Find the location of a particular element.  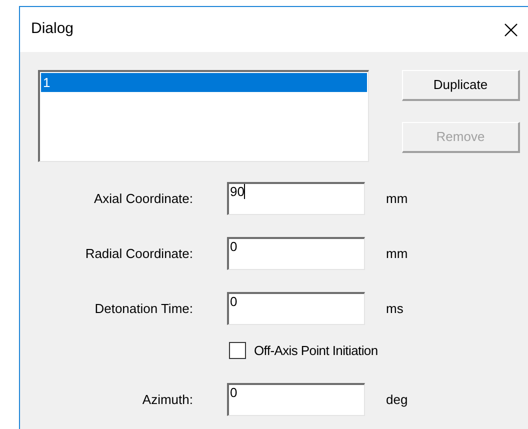

field-label: Axial Coordinate: is located at coordinates (143, 199).